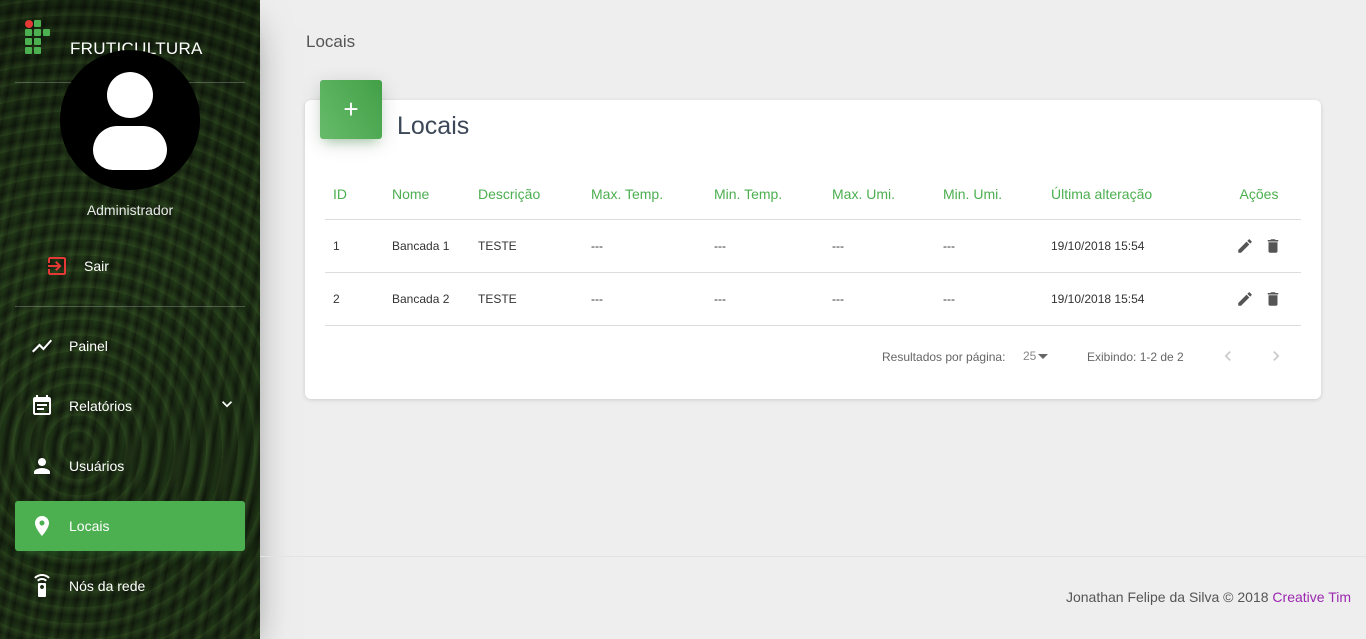 The width and height of the screenshot is (1366, 639). What do you see at coordinates (421, 299) in the screenshot?
I see `cell-nome: Bancada 2` at bounding box center [421, 299].